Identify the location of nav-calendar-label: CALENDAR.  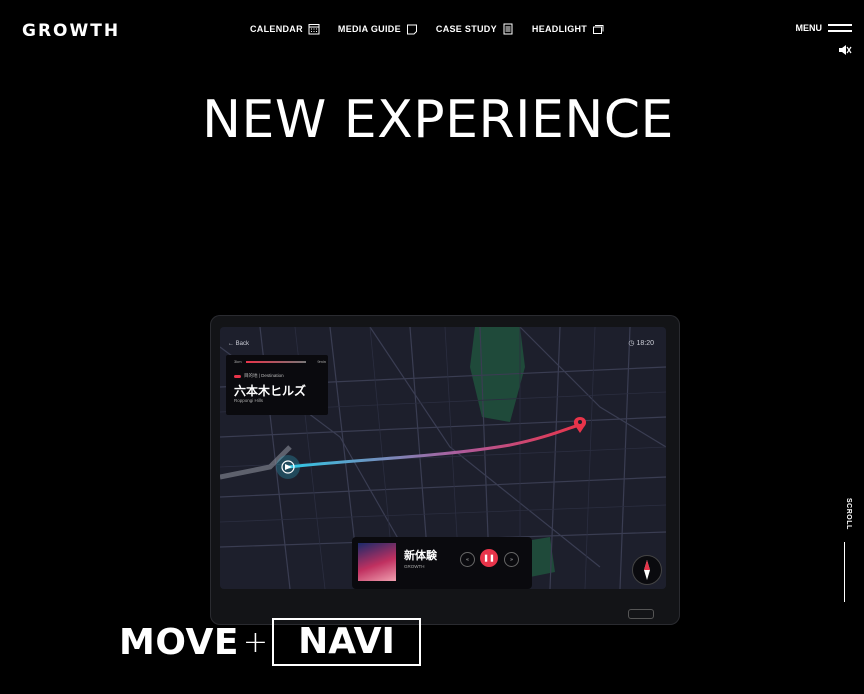
(276, 29).